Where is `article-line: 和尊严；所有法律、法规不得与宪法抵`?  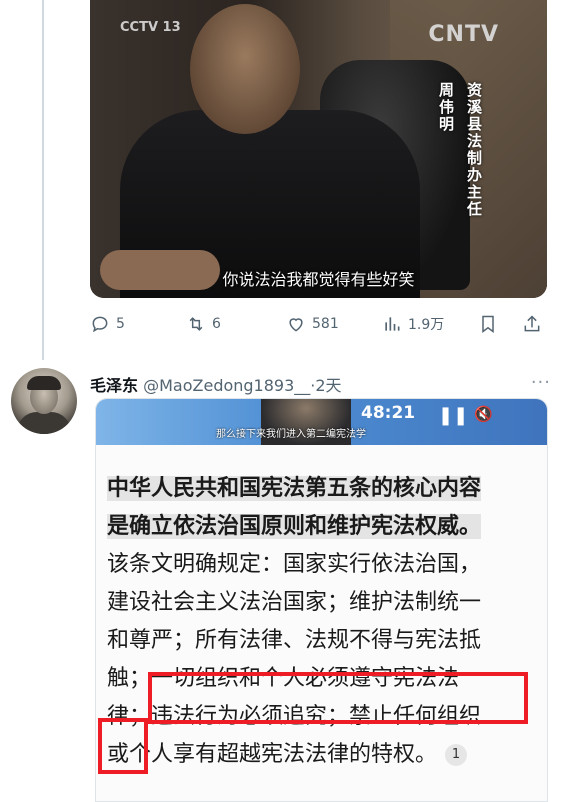 article-line: 和尊严；所有法律、法规不得与宪法抵 is located at coordinates (294, 640).